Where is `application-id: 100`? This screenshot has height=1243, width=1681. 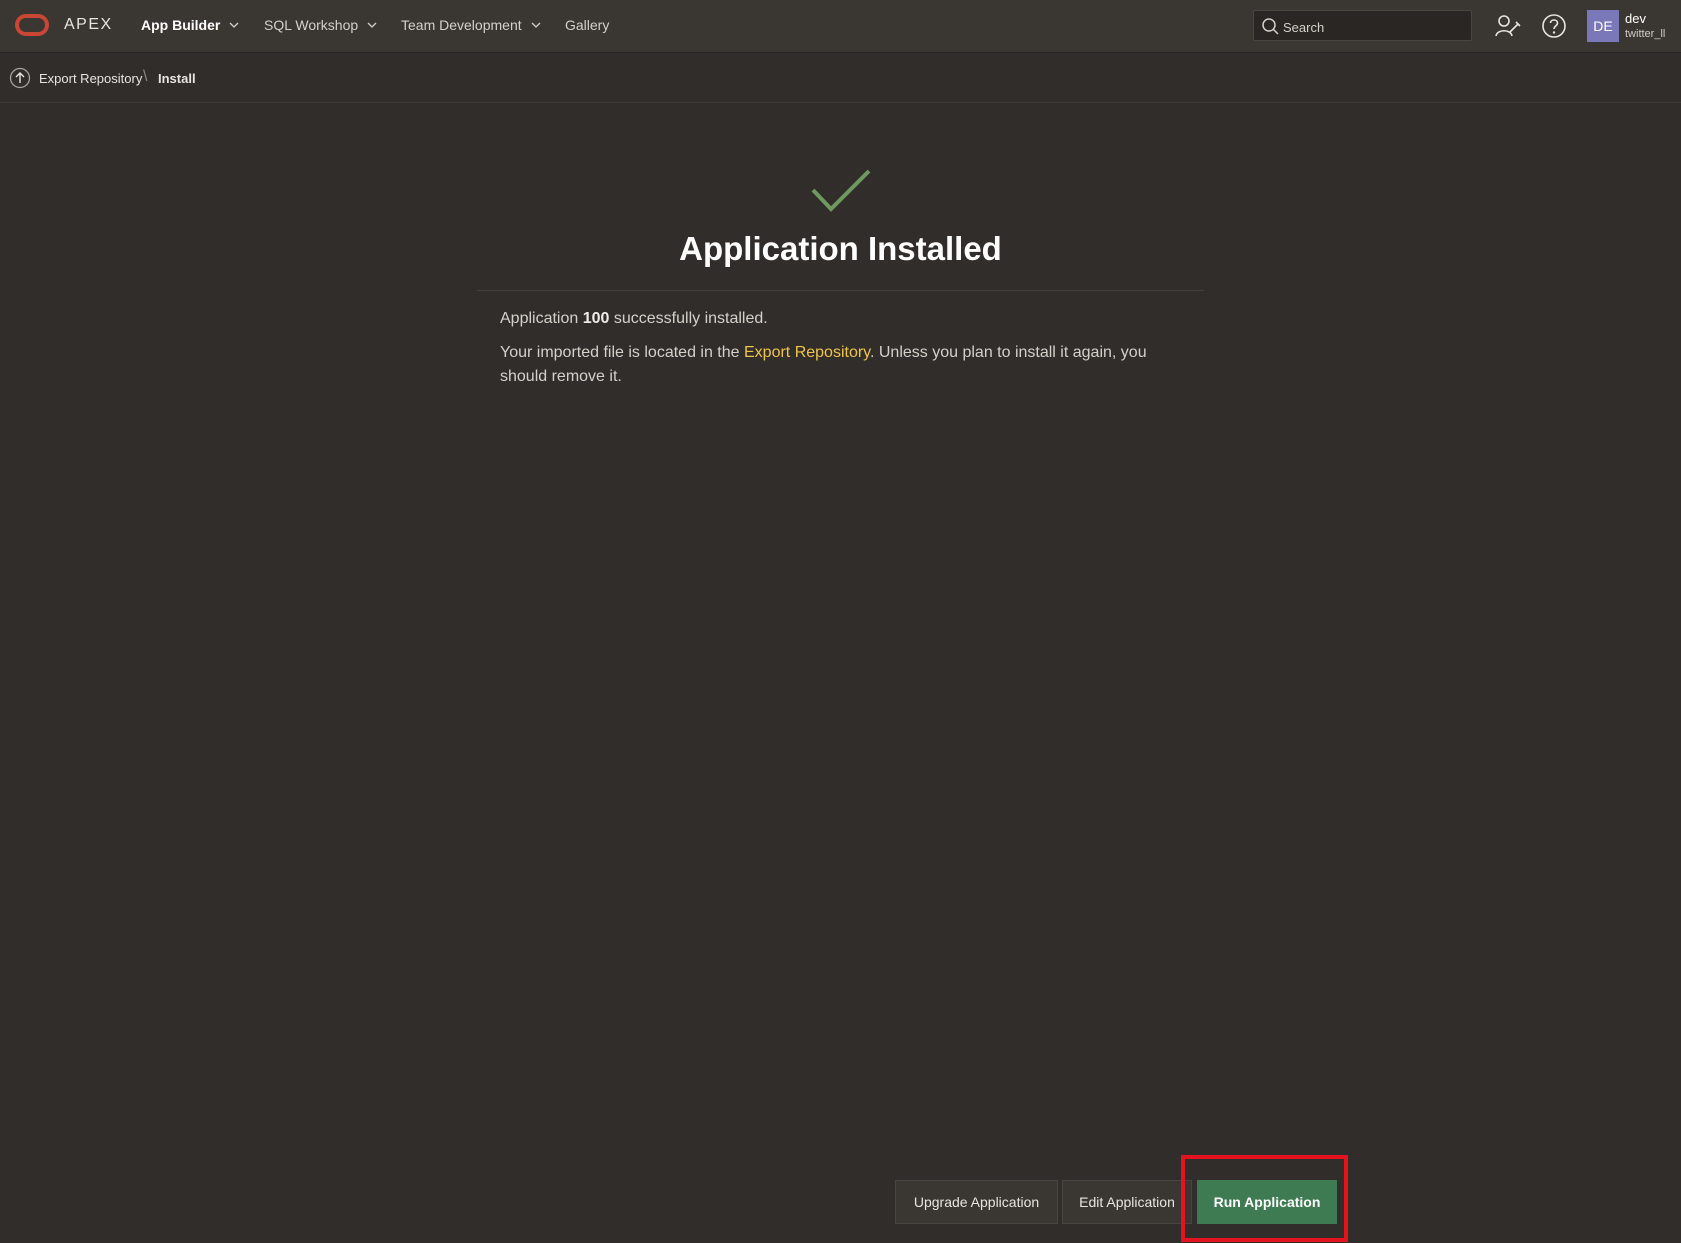
application-id: 100 is located at coordinates (596, 318).